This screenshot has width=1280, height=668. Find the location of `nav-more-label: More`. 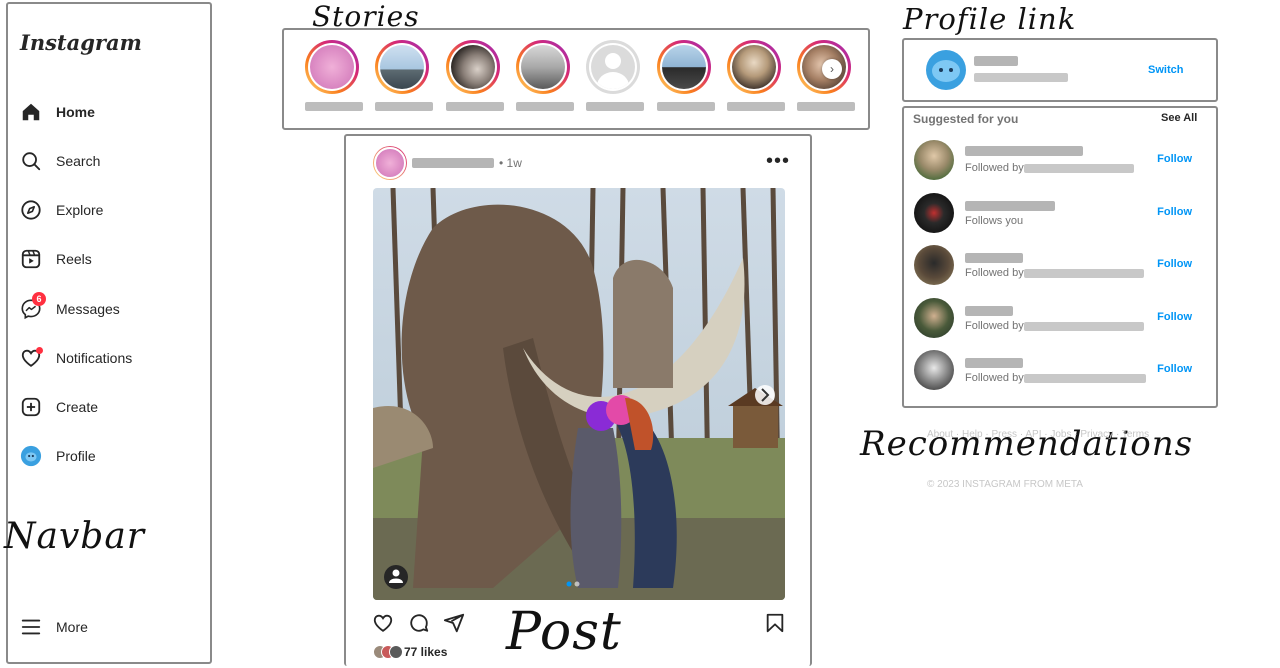

nav-more-label: More is located at coordinates (72, 627).